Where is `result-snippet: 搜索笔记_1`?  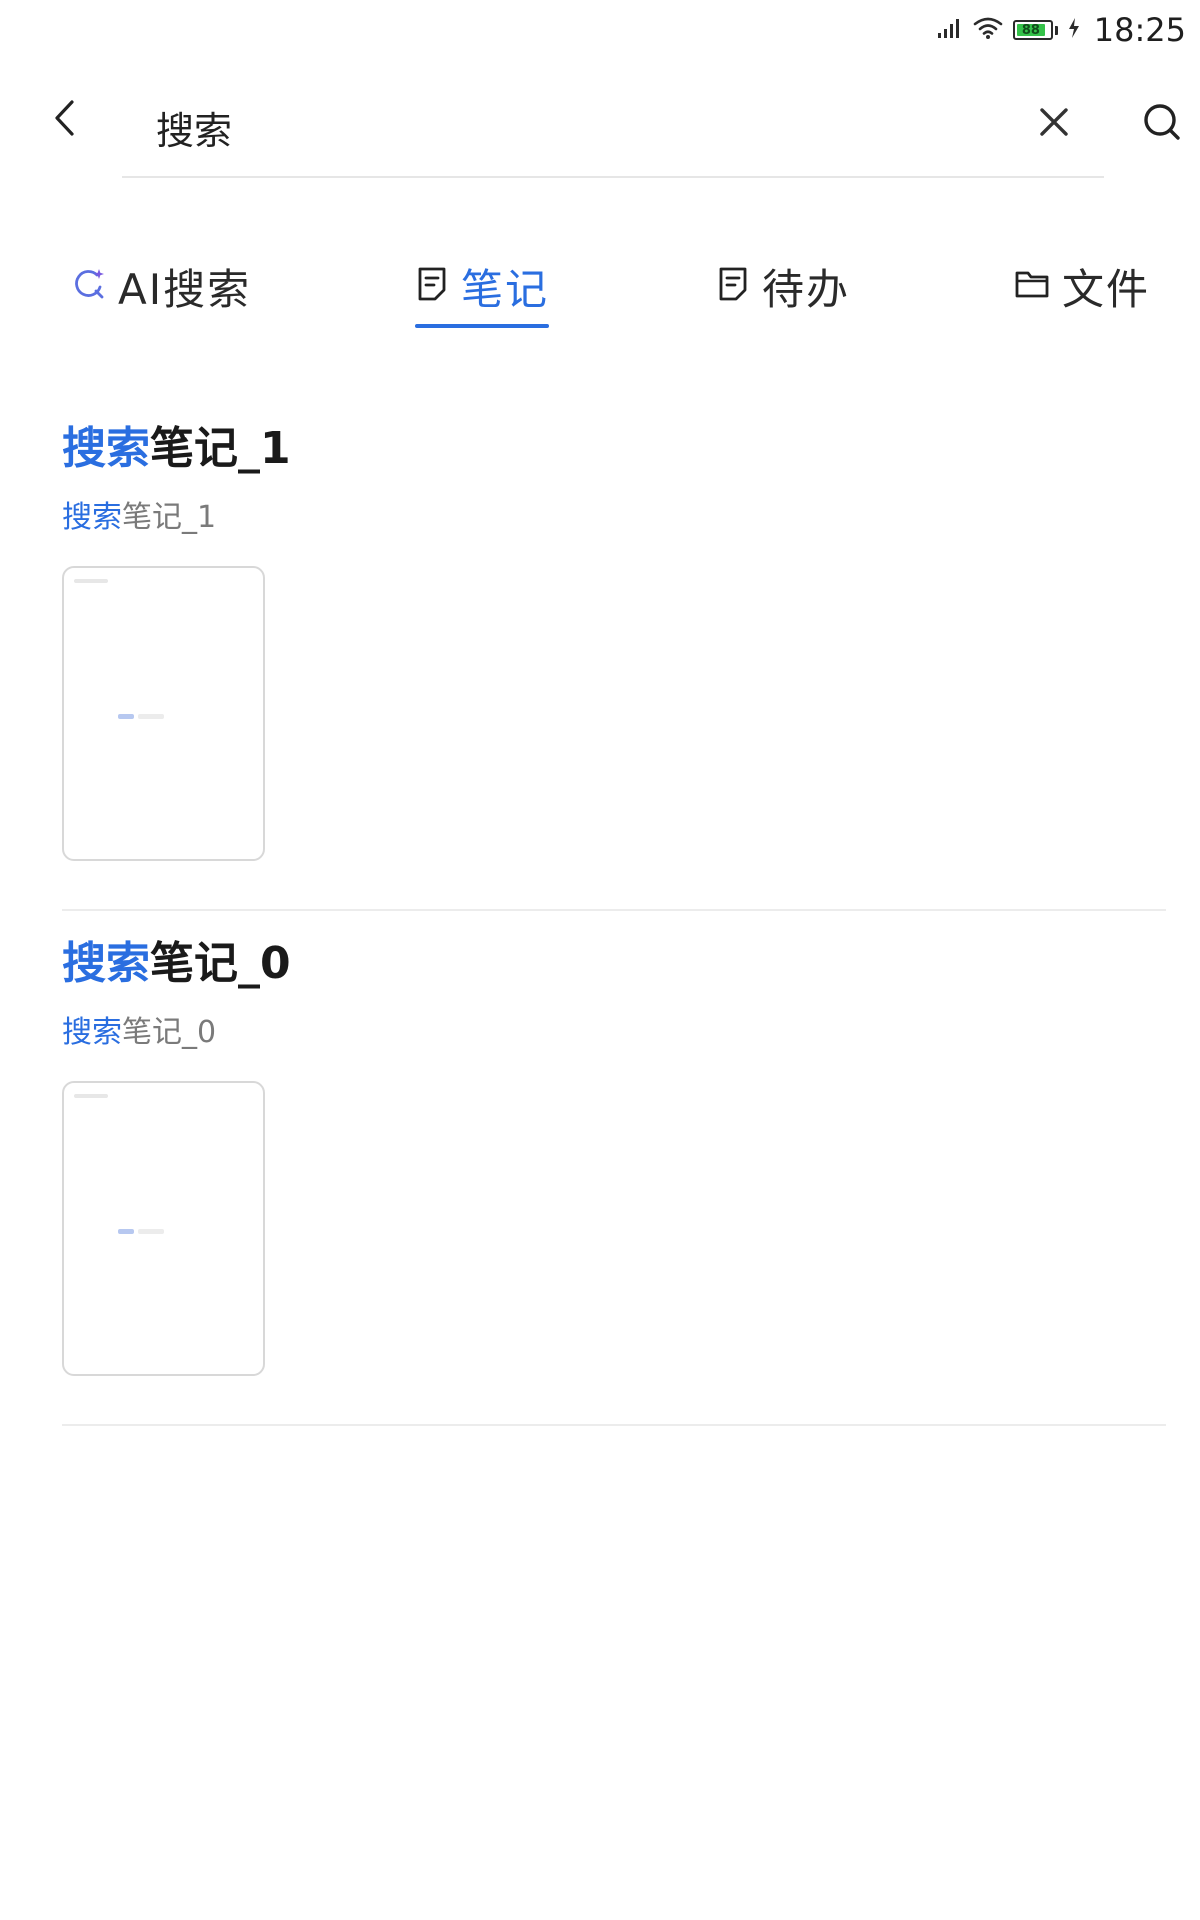
result-snippet: 搜索笔记_1 is located at coordinates (139, 514).